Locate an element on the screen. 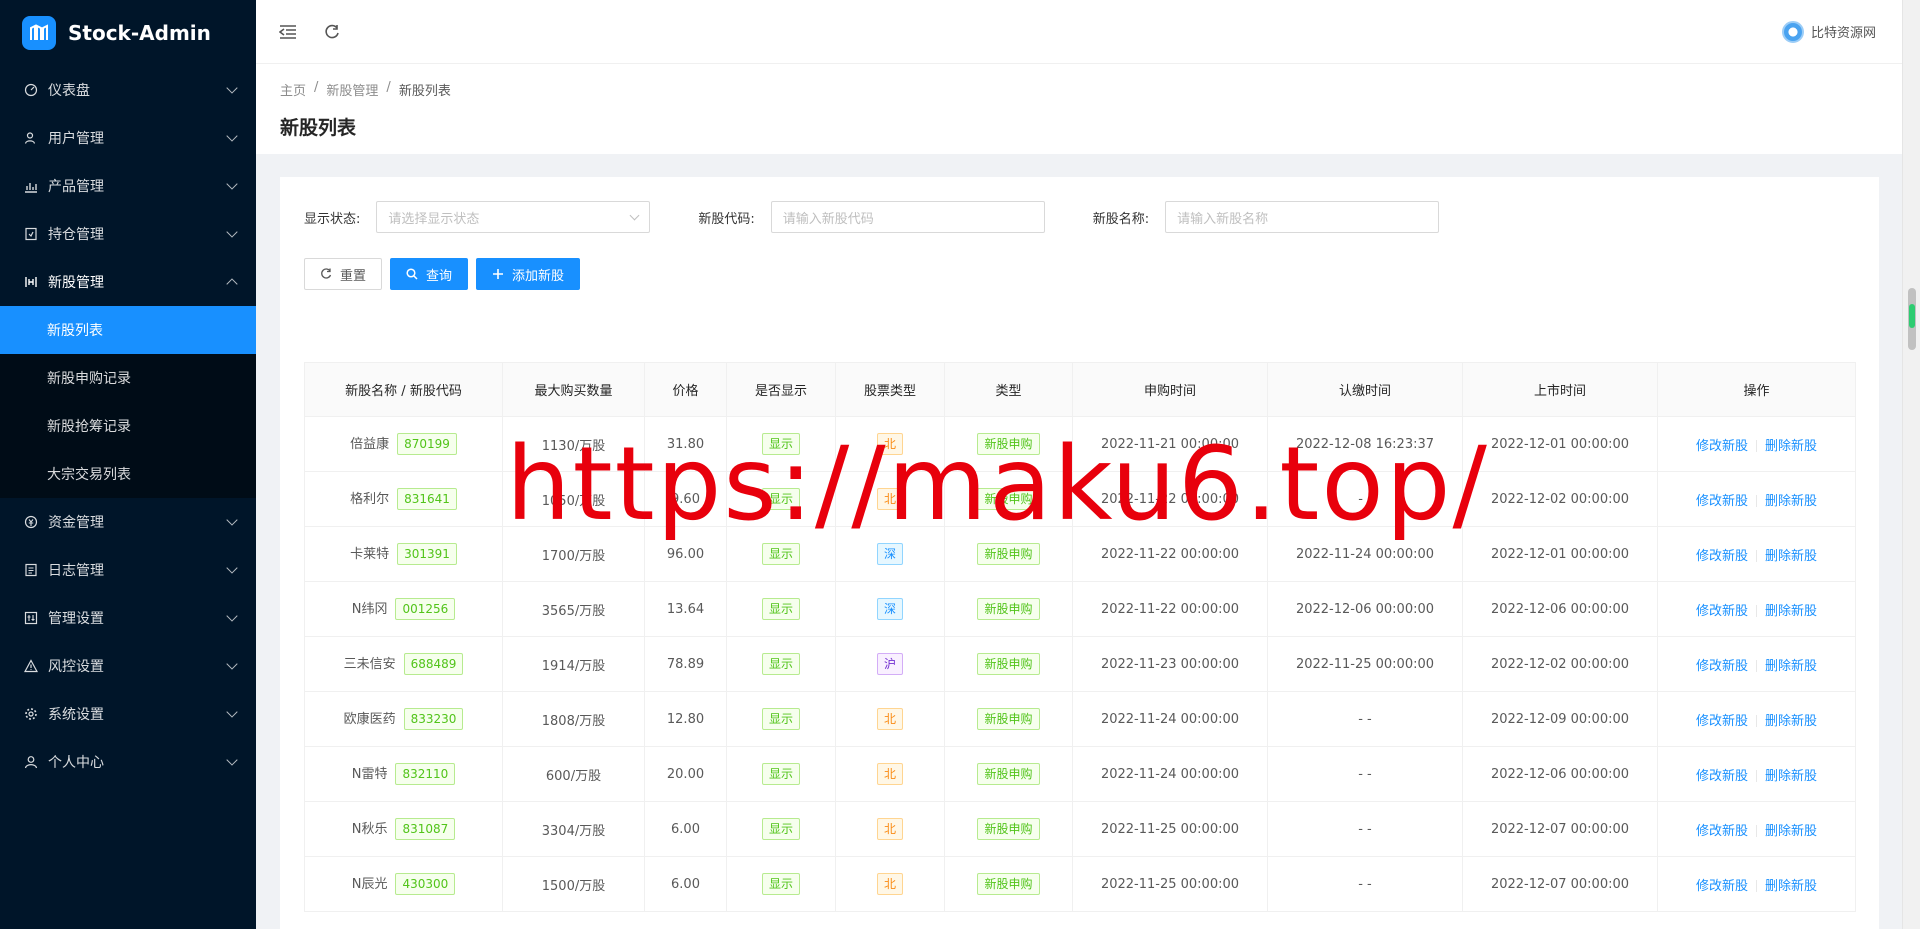 The image size is (1920, 929). page-scrollbar is located at coordinates (1911, 464).